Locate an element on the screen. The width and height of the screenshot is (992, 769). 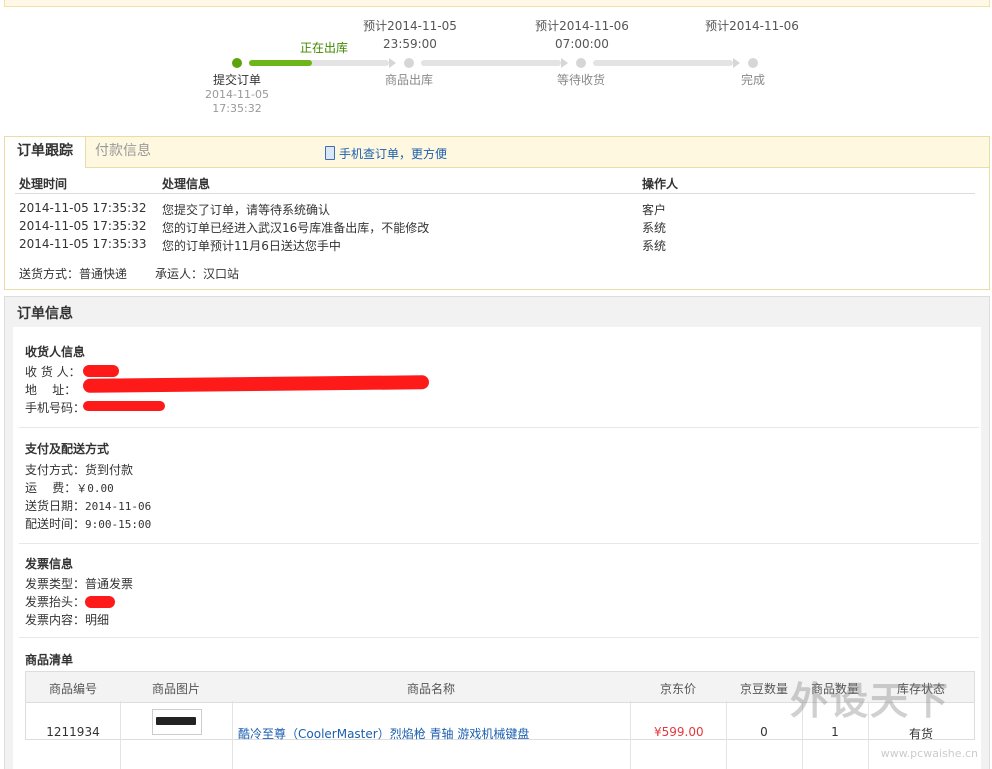
invoice-header-label: 发票抬头： is located at coordinates (55, 602).